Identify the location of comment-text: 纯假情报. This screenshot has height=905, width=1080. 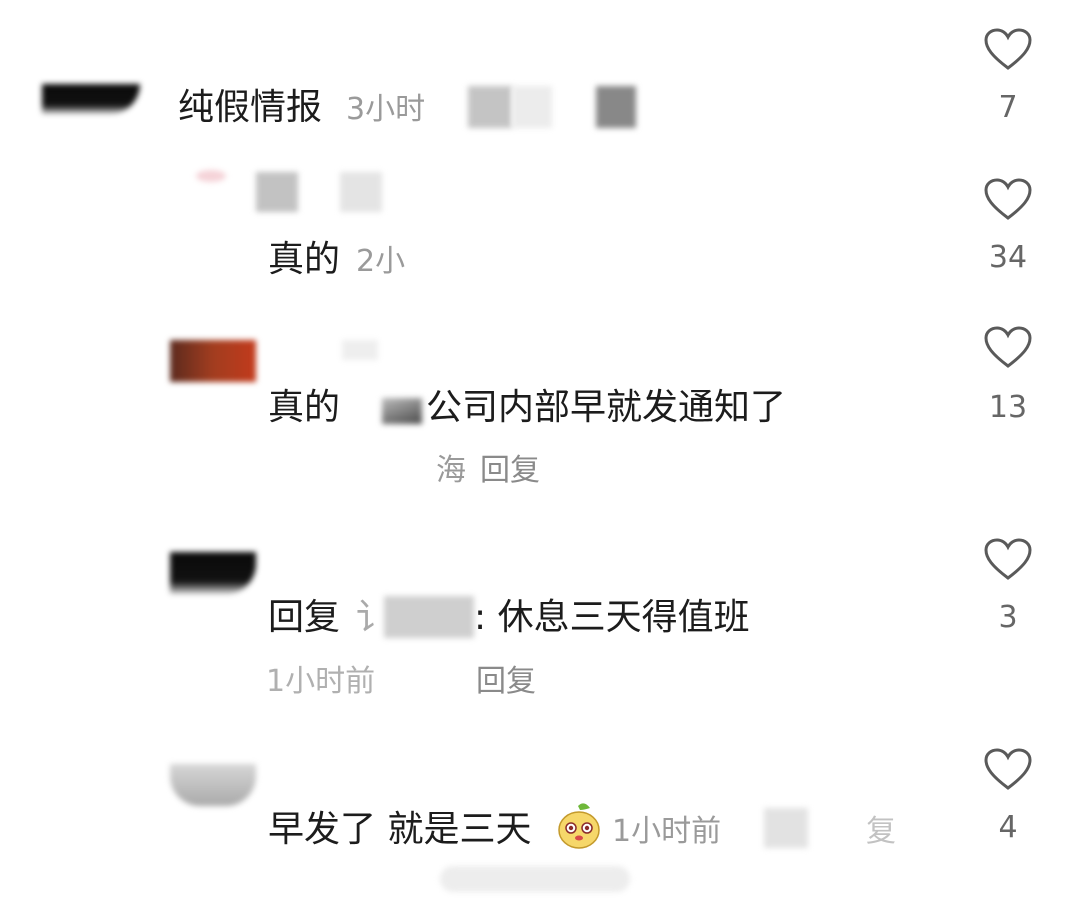
(250, 107).